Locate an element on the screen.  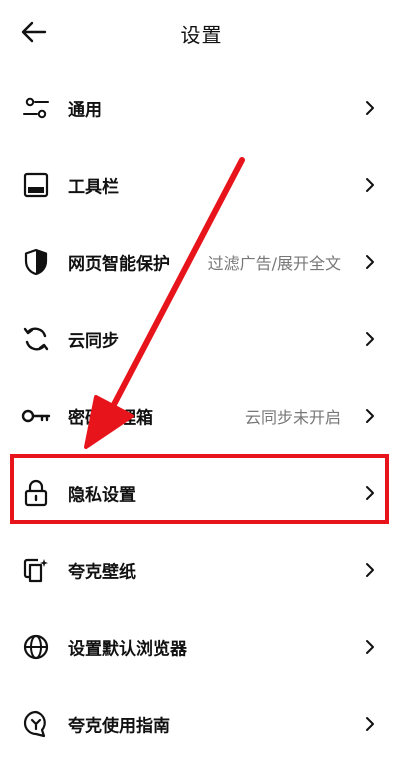
lock-icon is located at coordinates (36, 493).